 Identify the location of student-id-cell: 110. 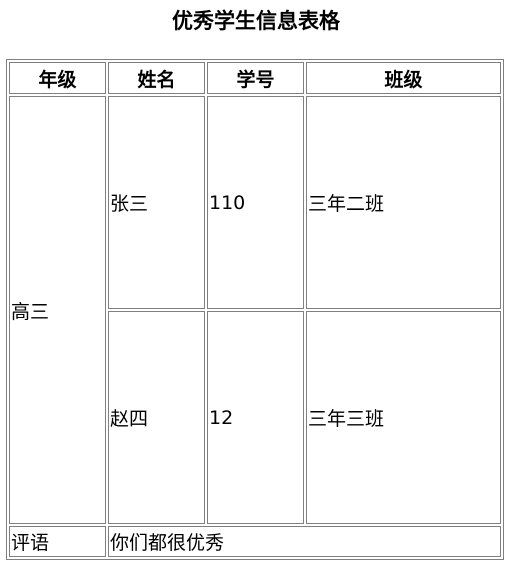
(255, 202).